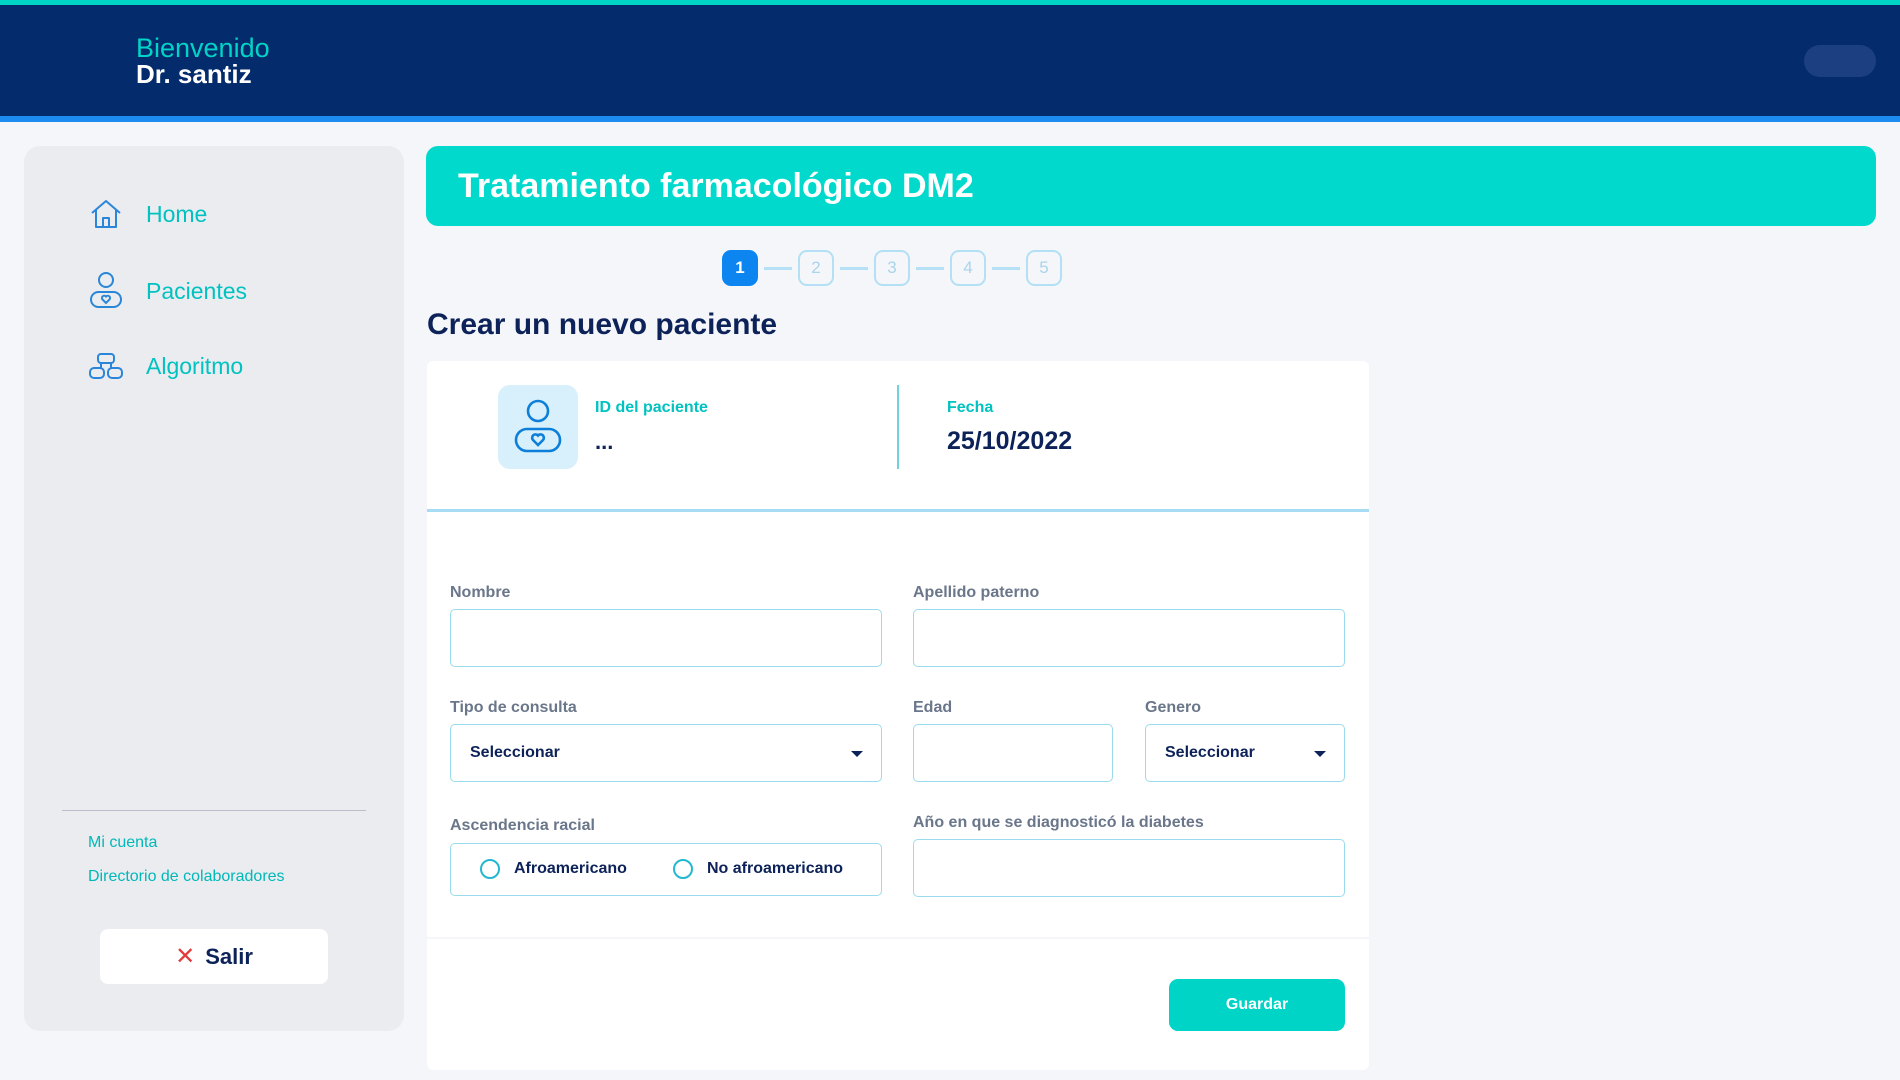  What do you see at coordinates (177, 213) in the screenshot?
I see `sidebar-item-label: Home` at bounding box center [177, 213].